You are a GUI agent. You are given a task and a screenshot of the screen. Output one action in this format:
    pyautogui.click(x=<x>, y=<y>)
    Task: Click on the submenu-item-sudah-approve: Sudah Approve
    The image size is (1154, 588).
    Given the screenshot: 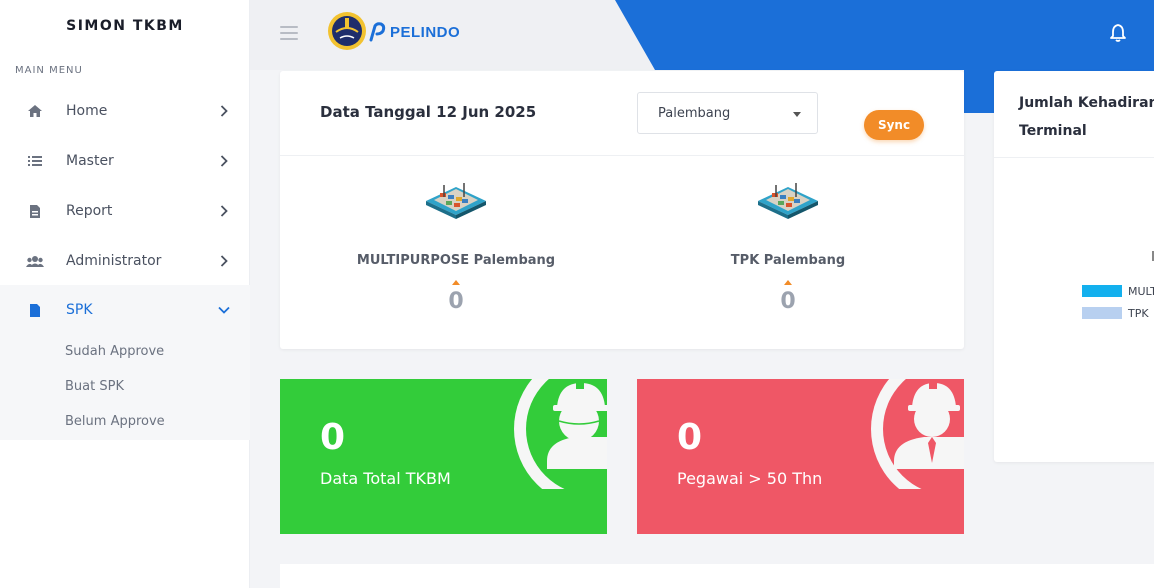 What is the action you would take?
    pyautogui.click(x=114, y=351)
    